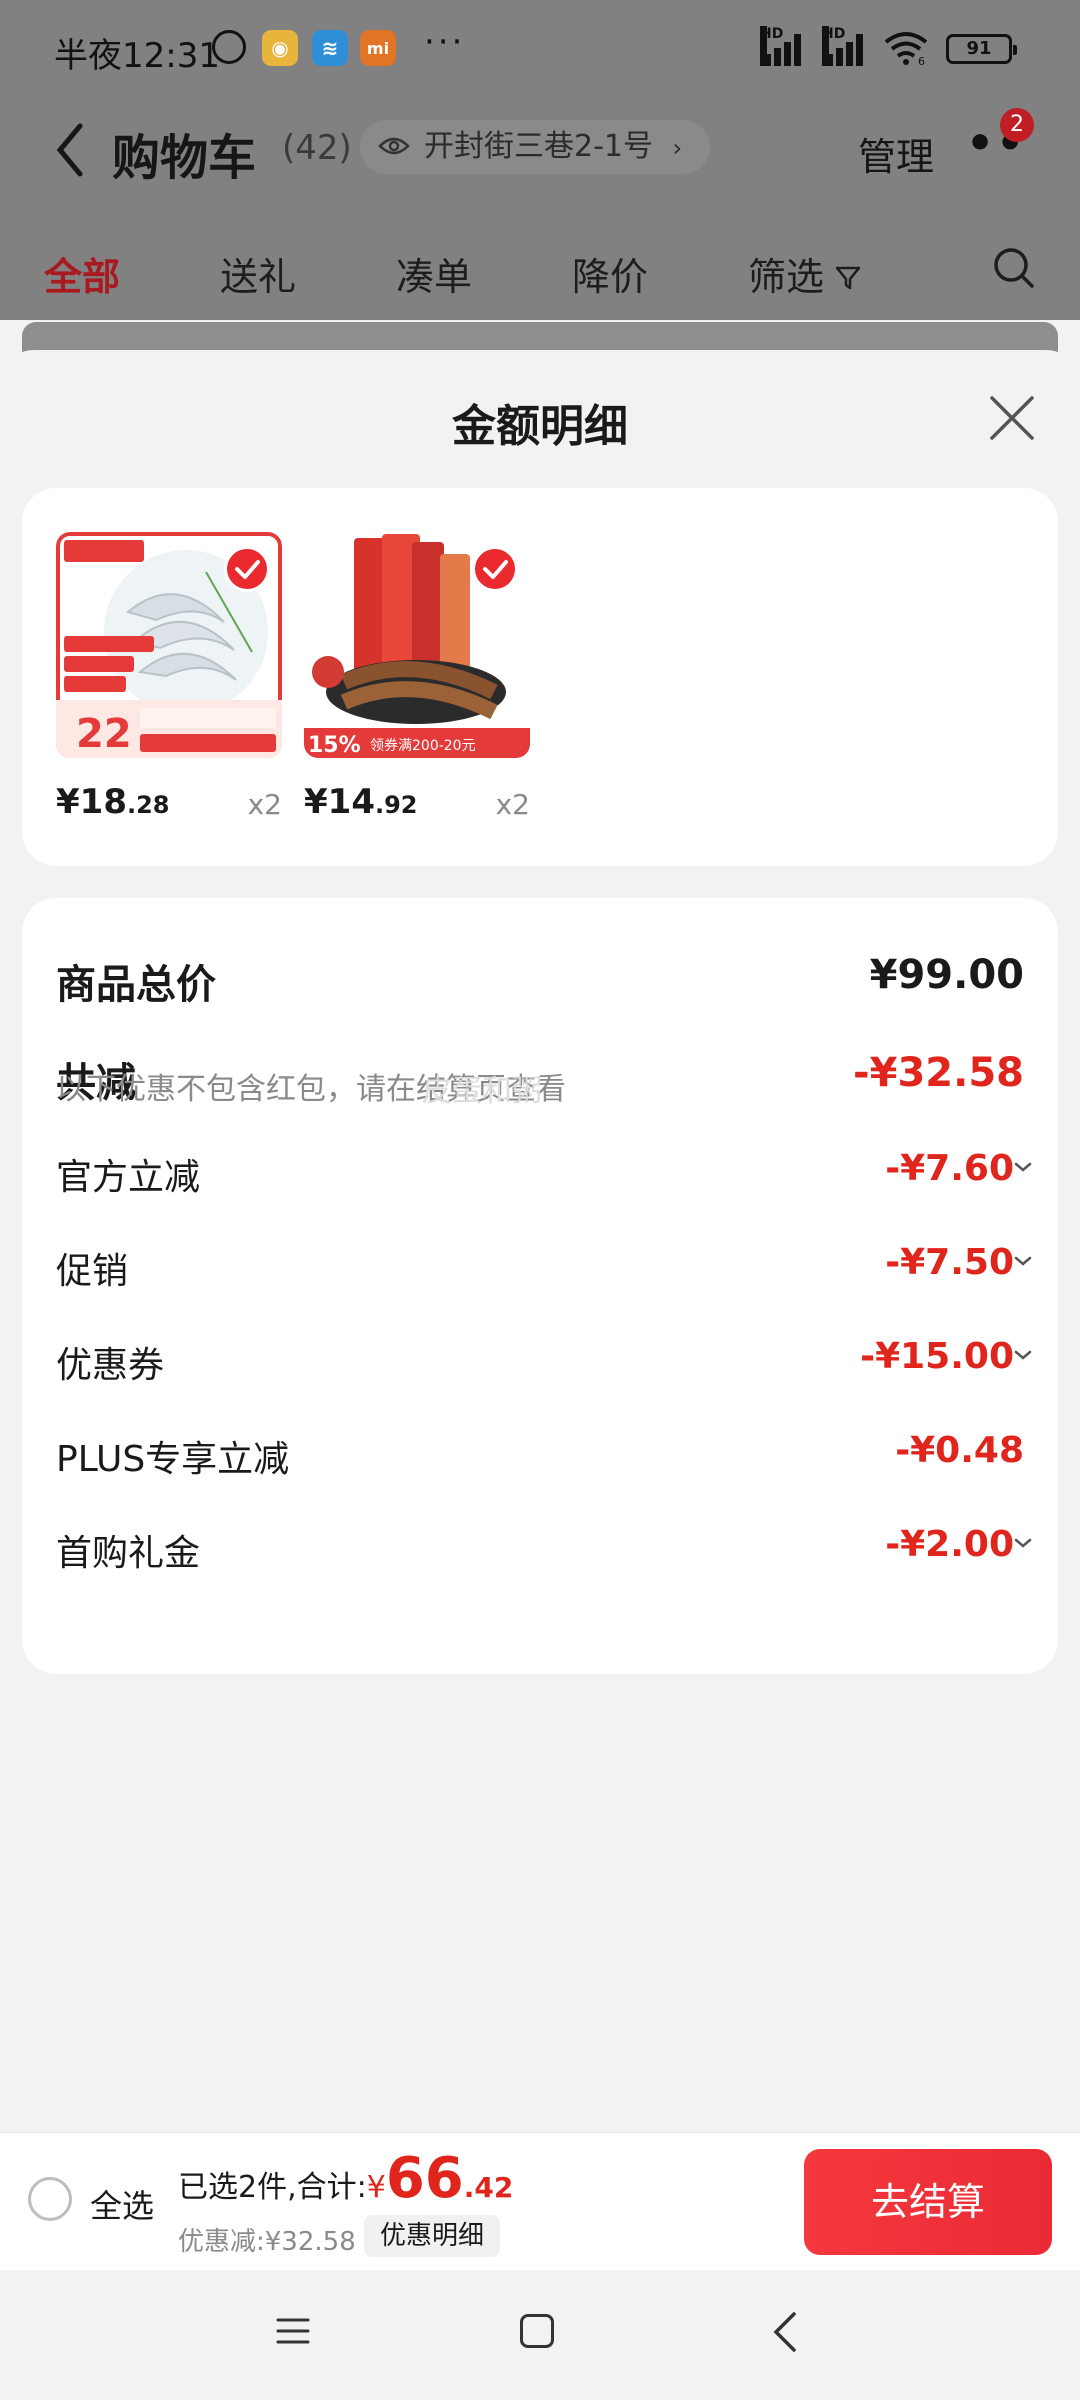 The height and width of the screenshot is (2400, 1080). What do you see at coordinates (136, 985) in the screenshot?
I see `total-price-label: 商品总价` at bounding box center [136, 985].